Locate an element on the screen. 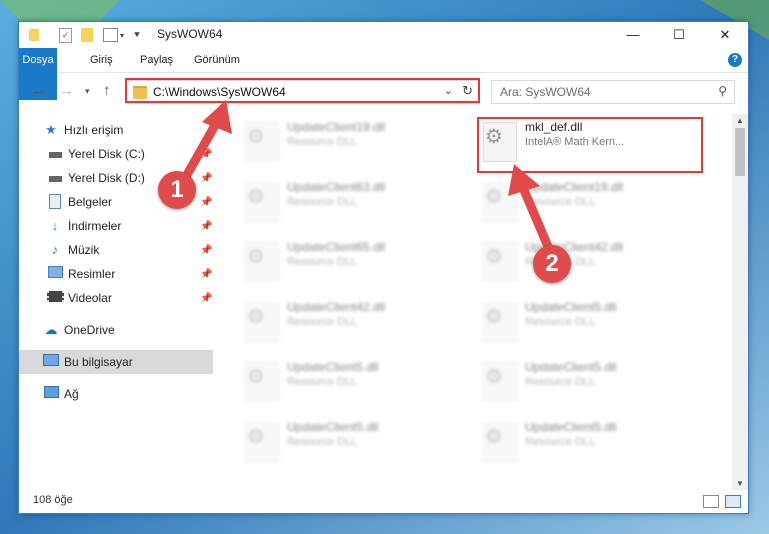 Image resolution: width=769 pixels, height=534 pixels. music-icon: ♪ is located at coordinates (55, 249).